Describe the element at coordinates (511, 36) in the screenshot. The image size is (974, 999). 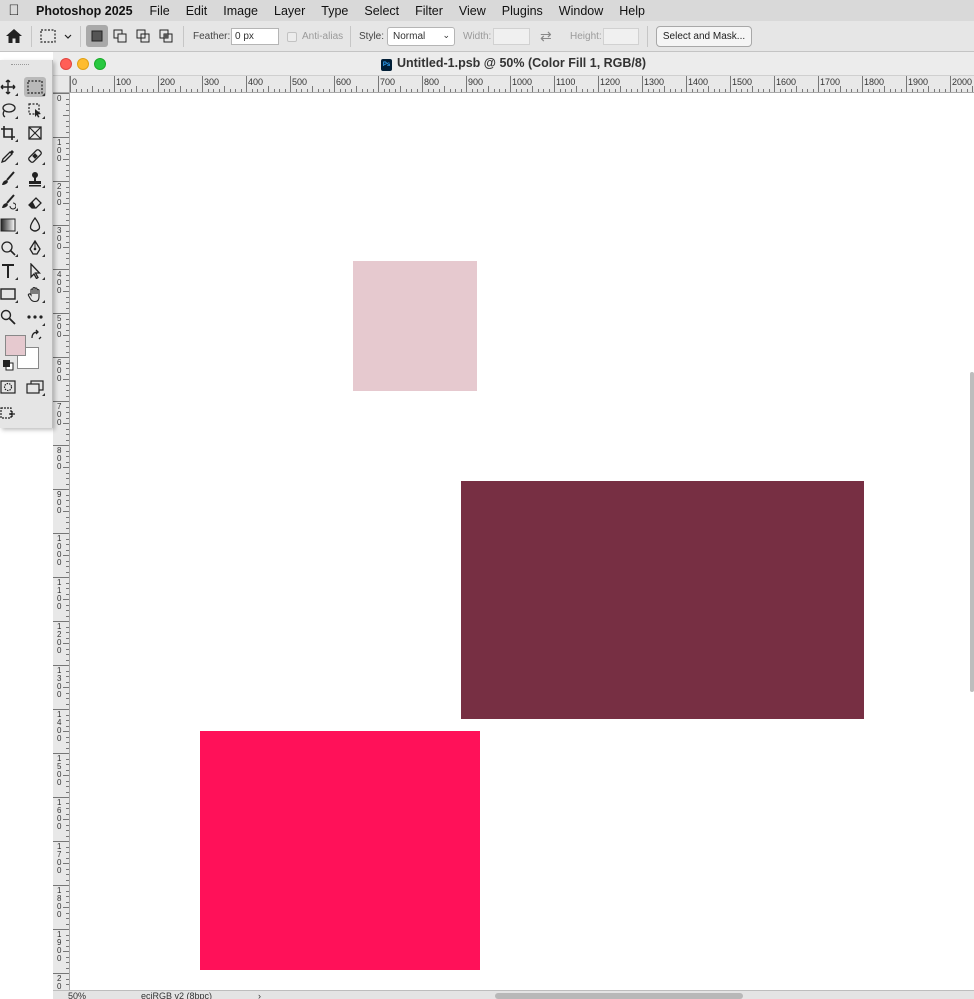
I see `width-input` at that location.